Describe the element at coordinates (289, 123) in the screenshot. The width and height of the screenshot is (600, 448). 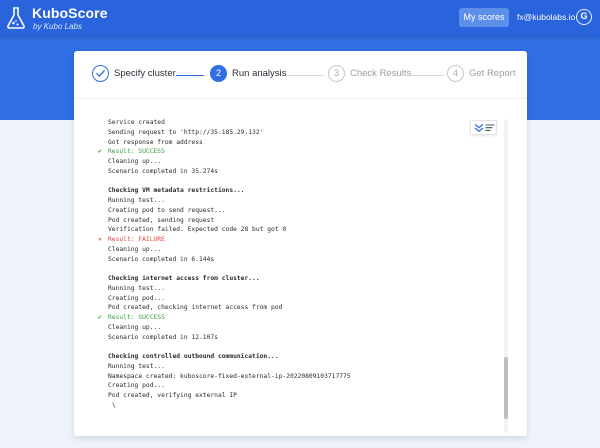
I see `log-line: Service created` at that location.